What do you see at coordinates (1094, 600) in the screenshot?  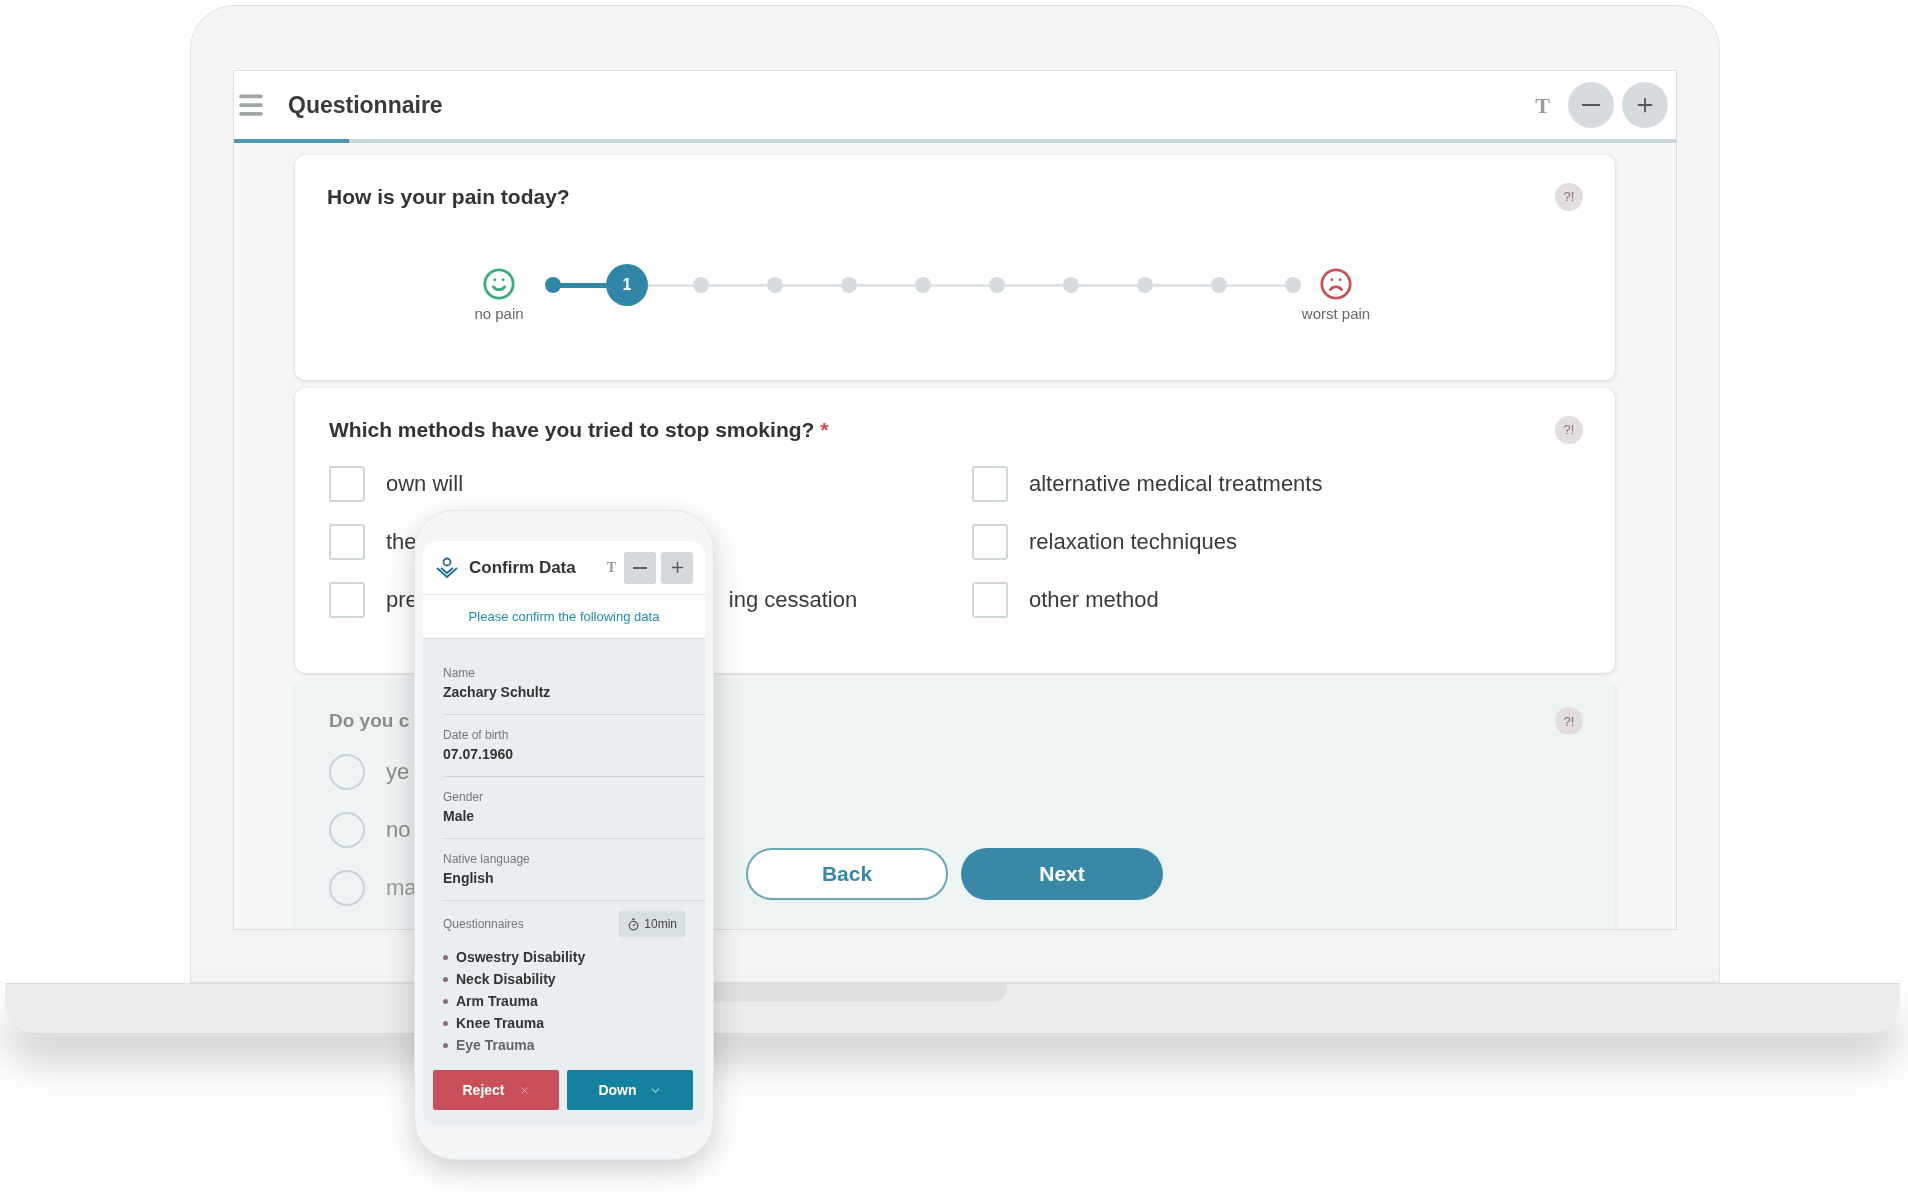 I see `option-label: other method` at bounding box center [1094, 600].